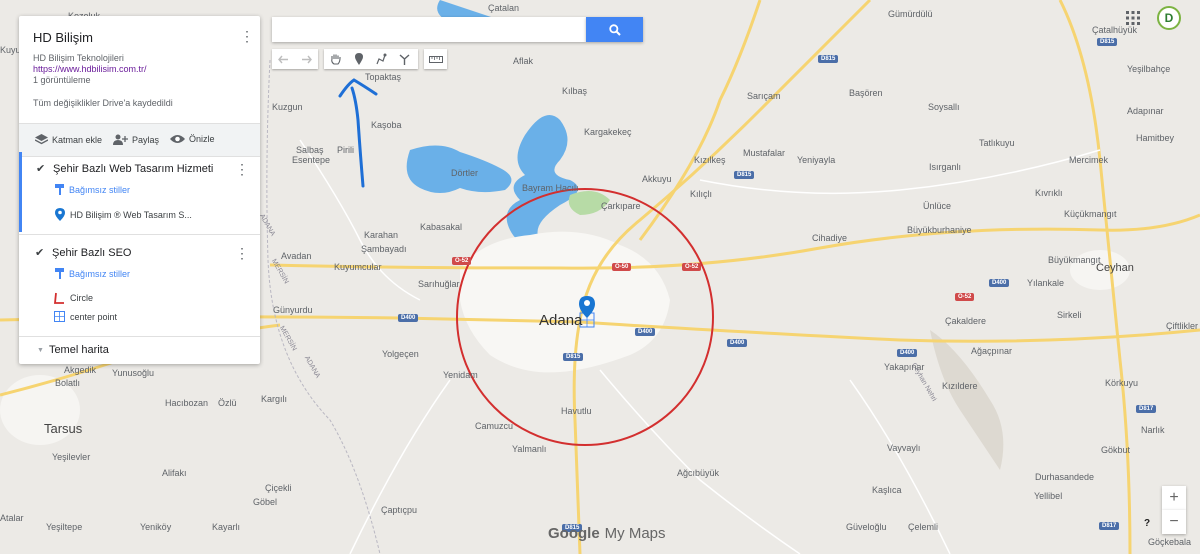 The height and width of the screenshot is (554, 1200). What do you see at coordinates (1174, 498) in the screenshot?
I see `zoom-in-button: +` at bounding box center [1174, 498].